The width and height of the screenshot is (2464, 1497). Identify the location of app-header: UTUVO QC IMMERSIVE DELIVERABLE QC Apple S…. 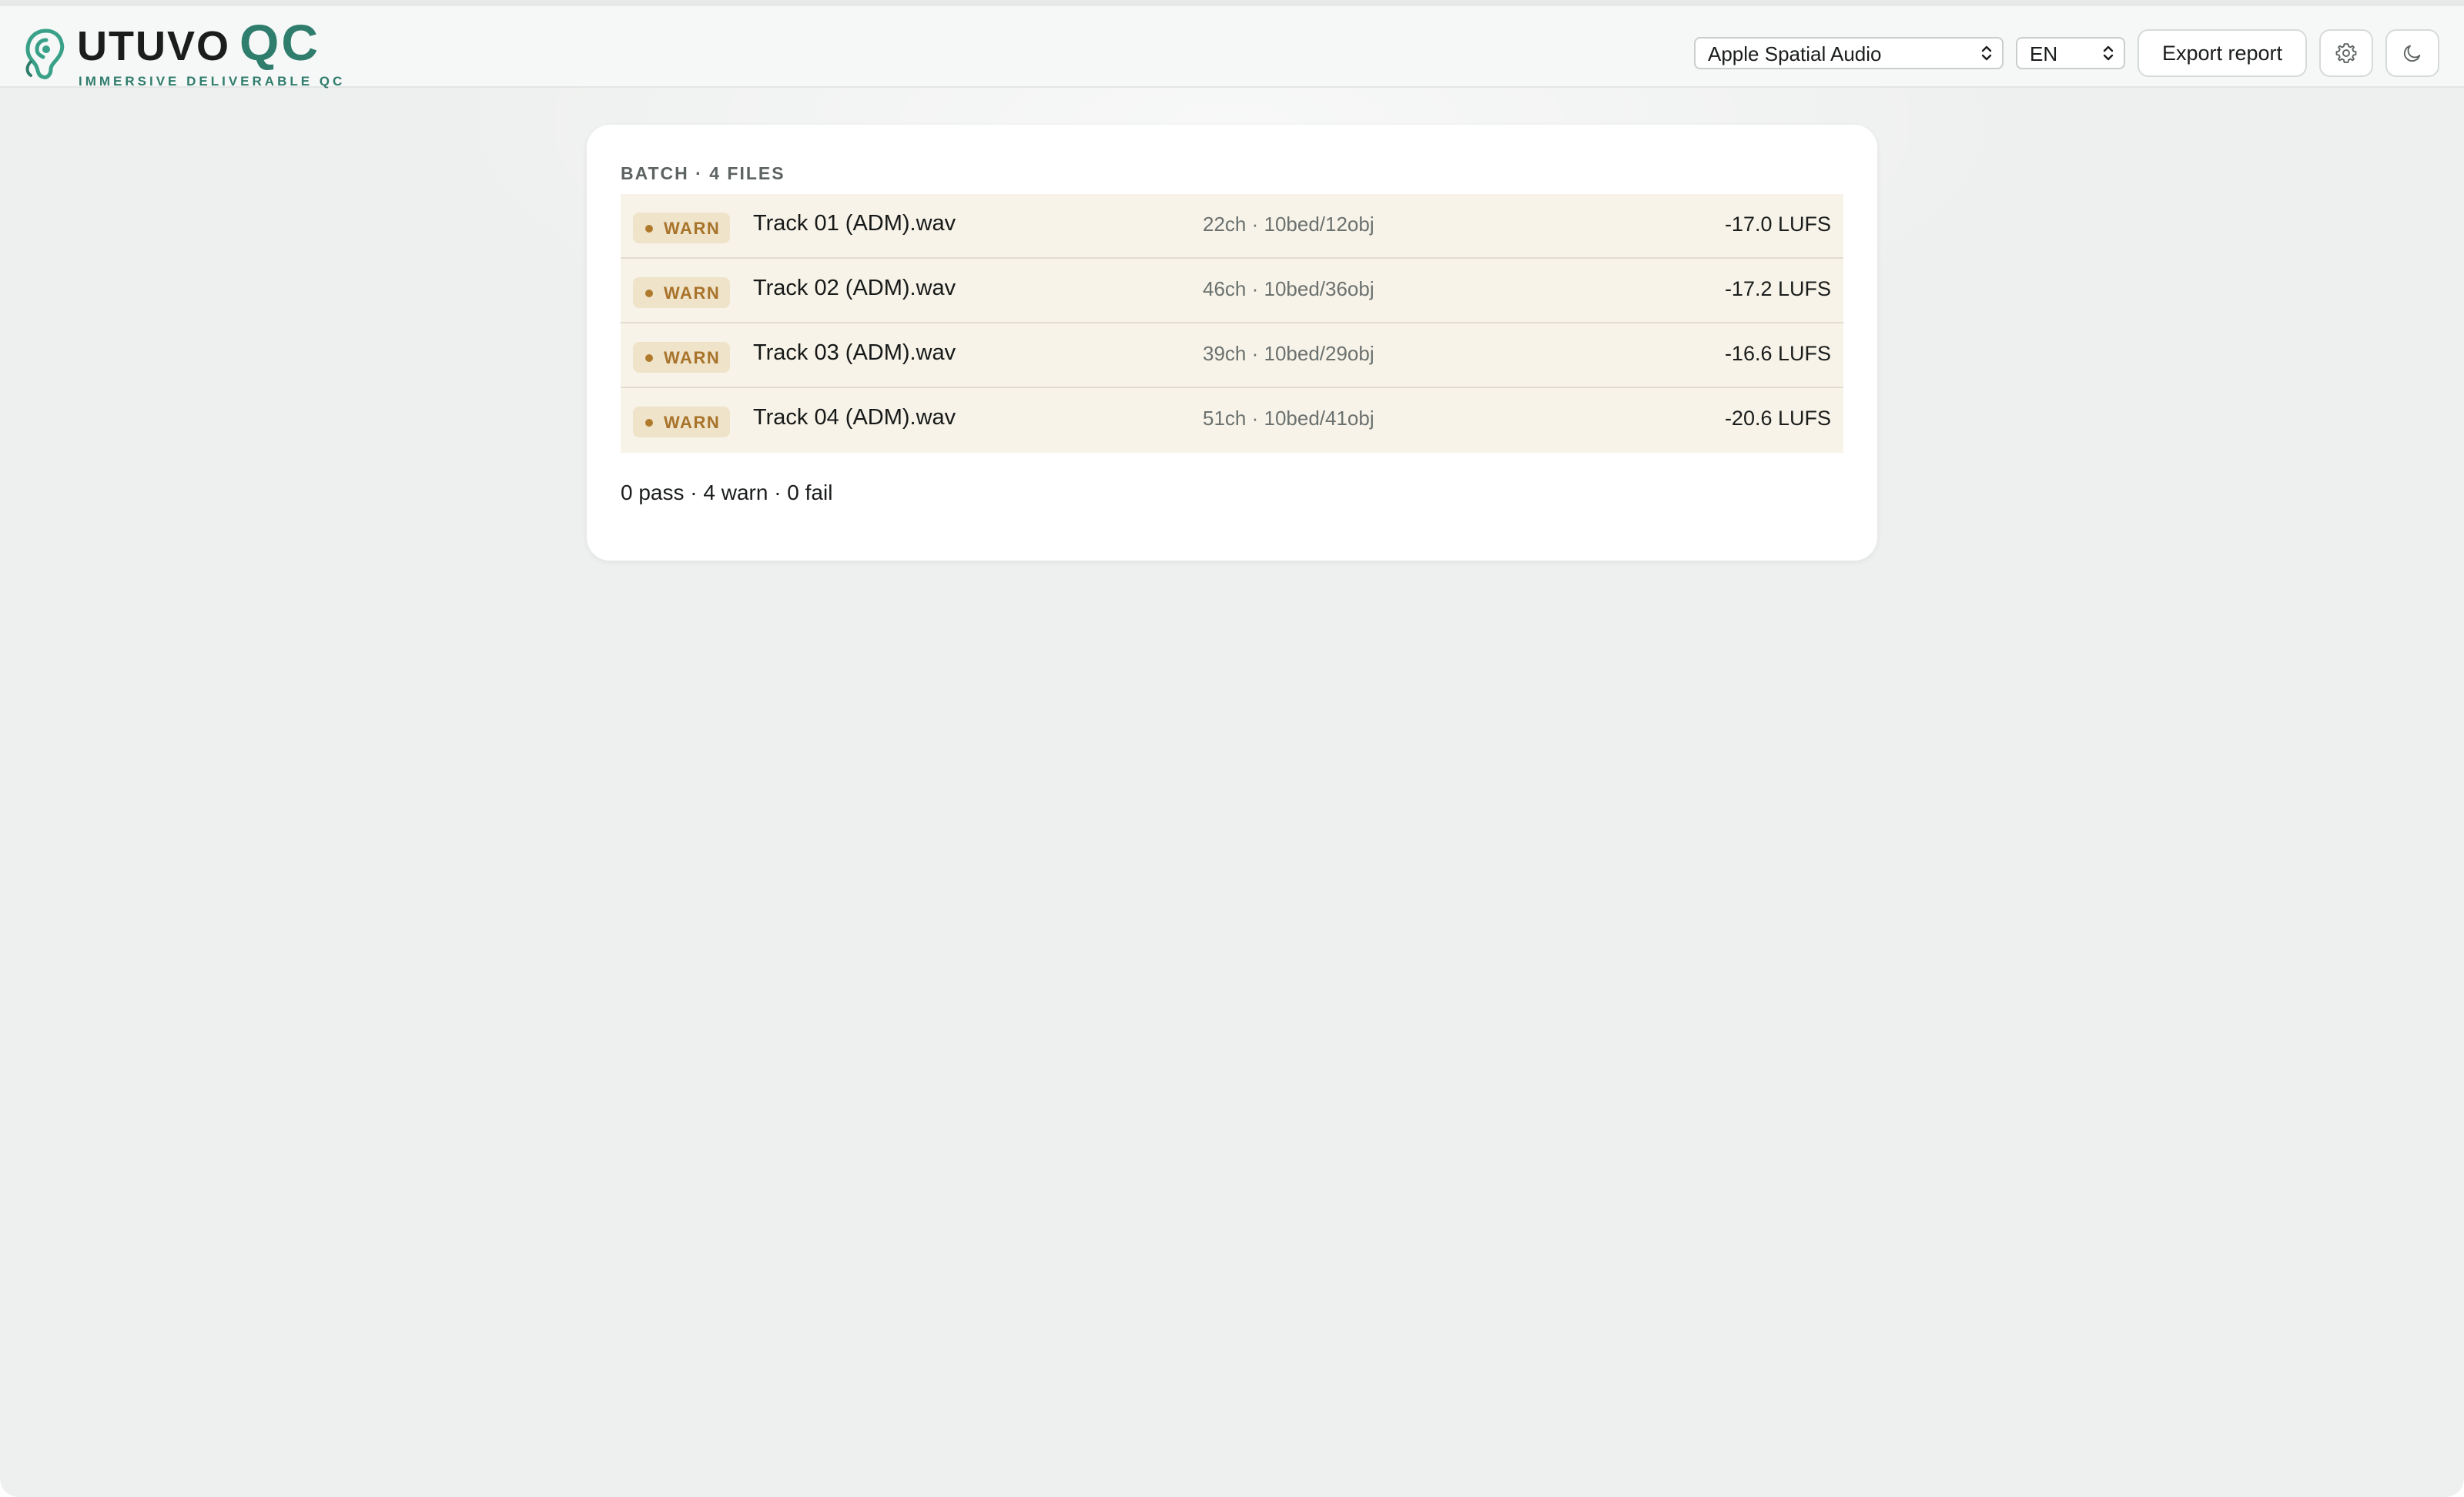
(1232, 47).